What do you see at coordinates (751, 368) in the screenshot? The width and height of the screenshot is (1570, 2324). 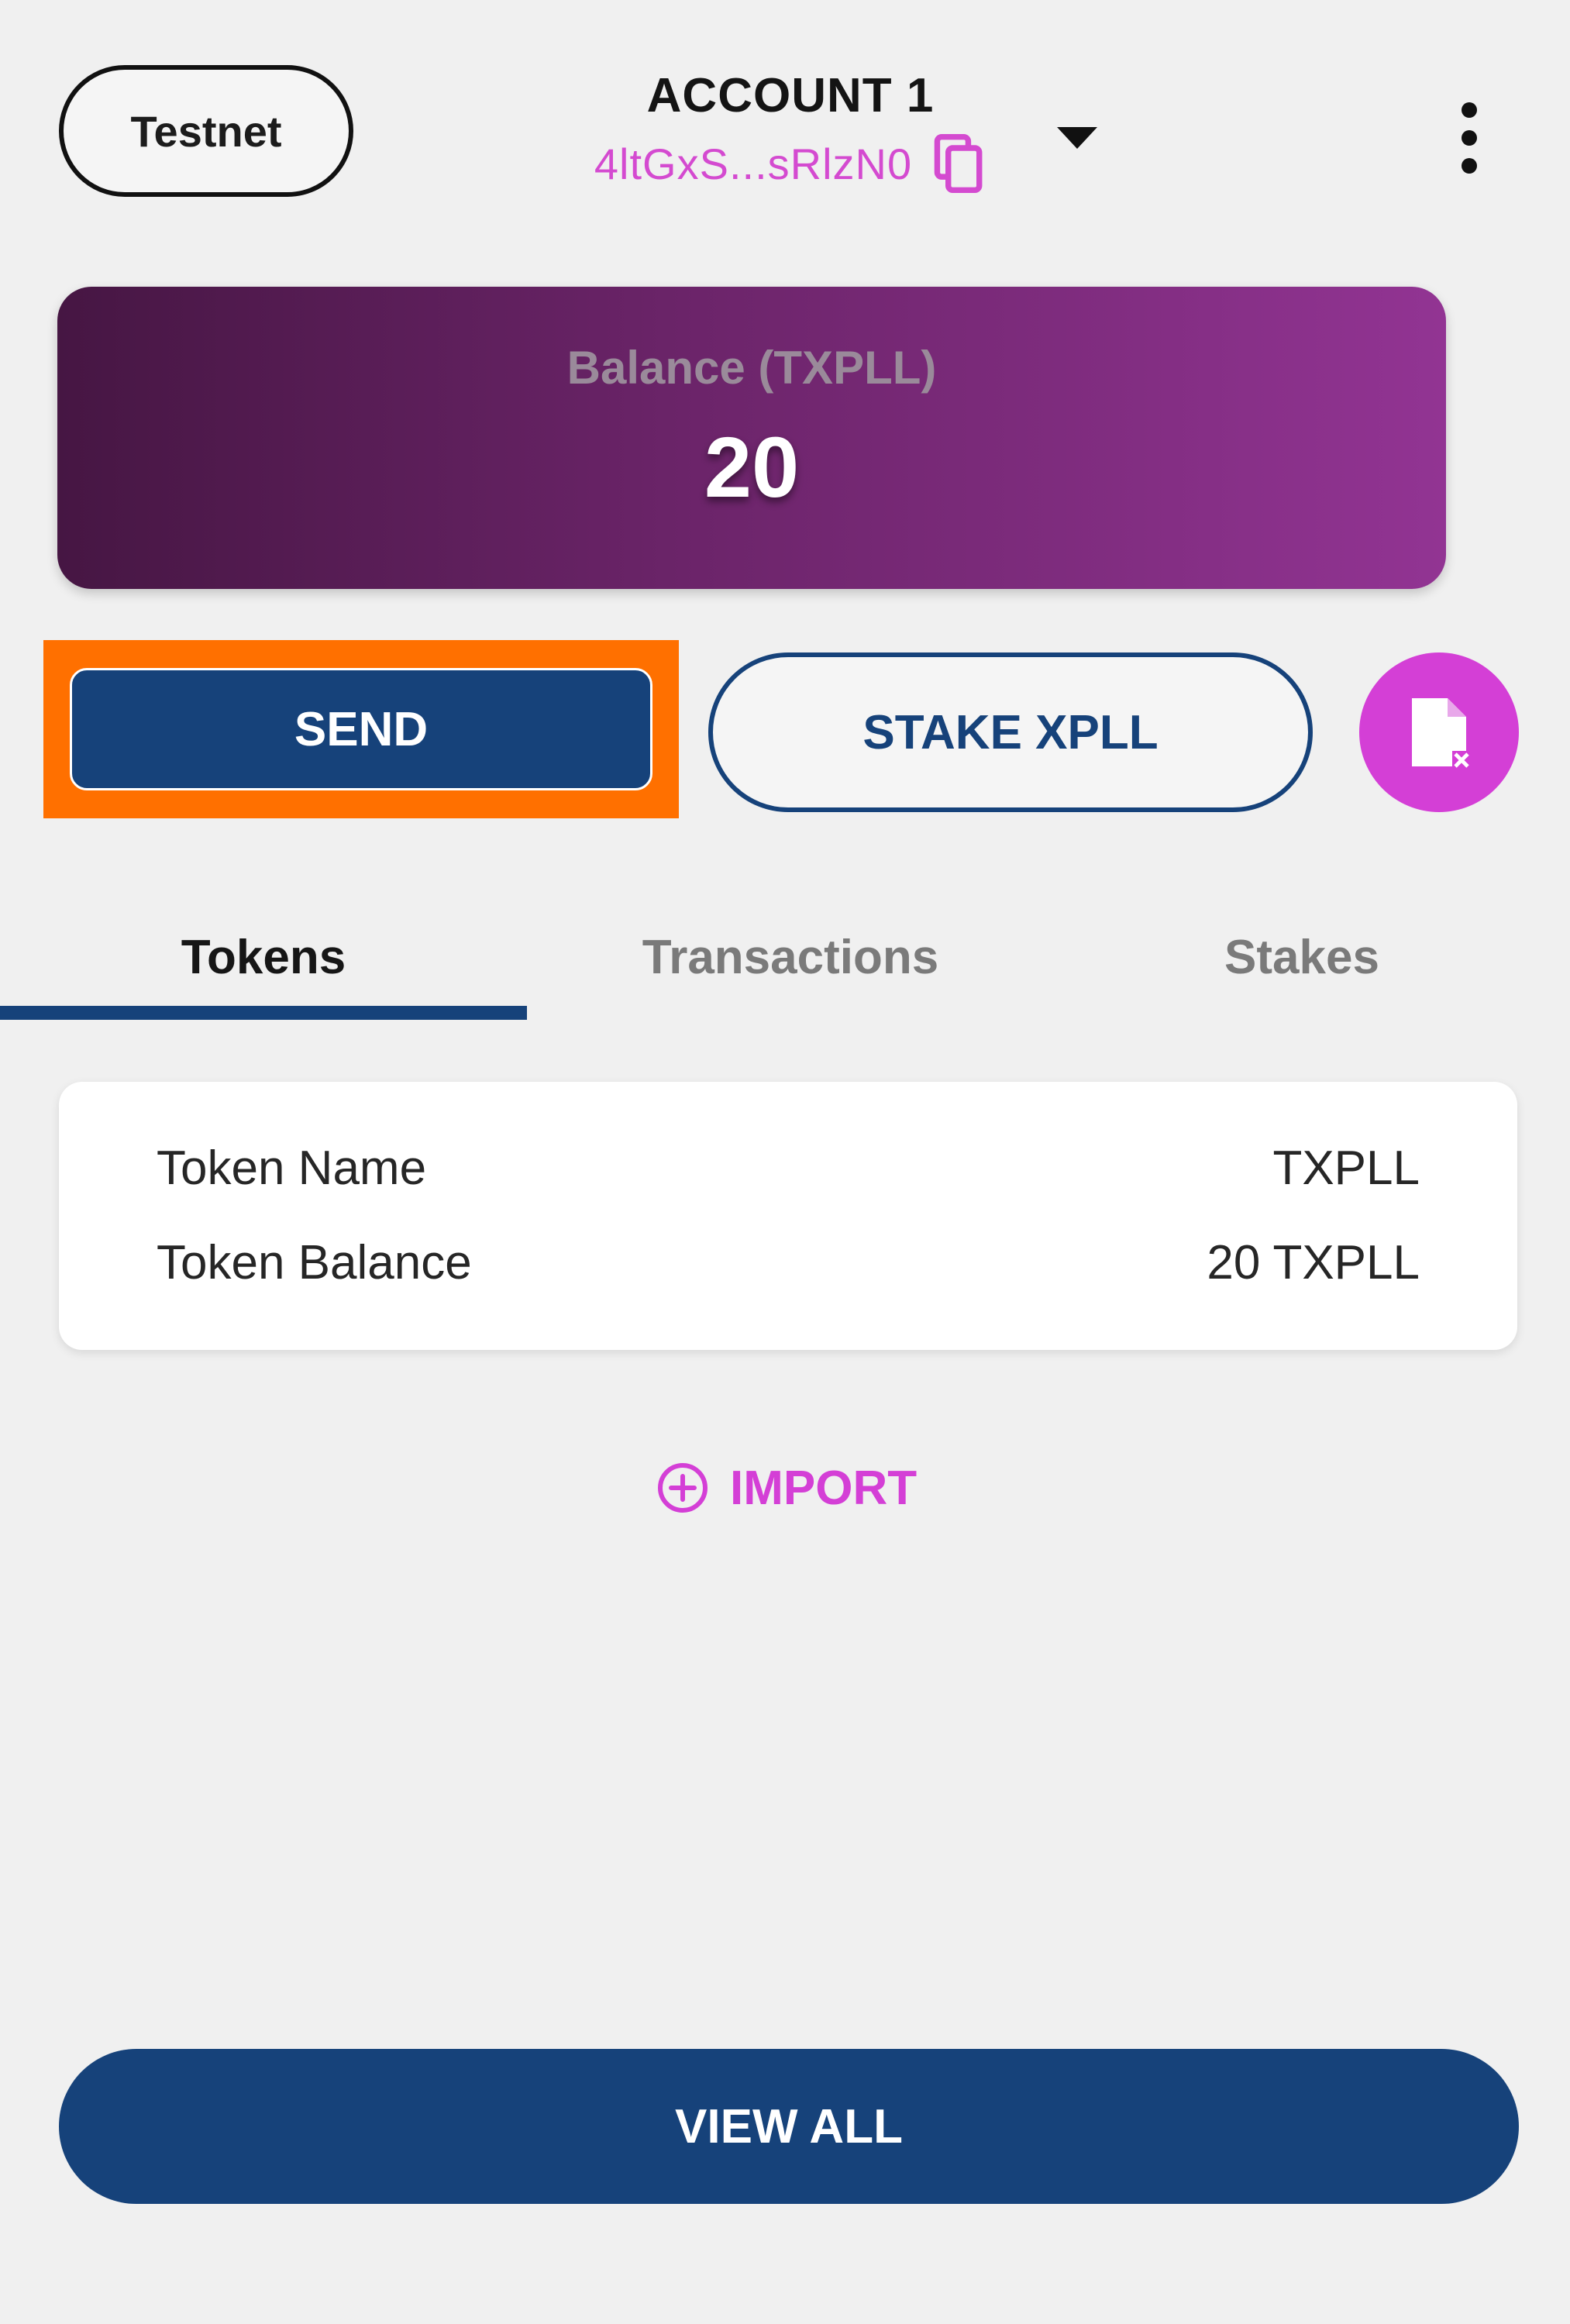 I see `balance-label: Balance (TXPLL)` at bounding box center [751, 368].